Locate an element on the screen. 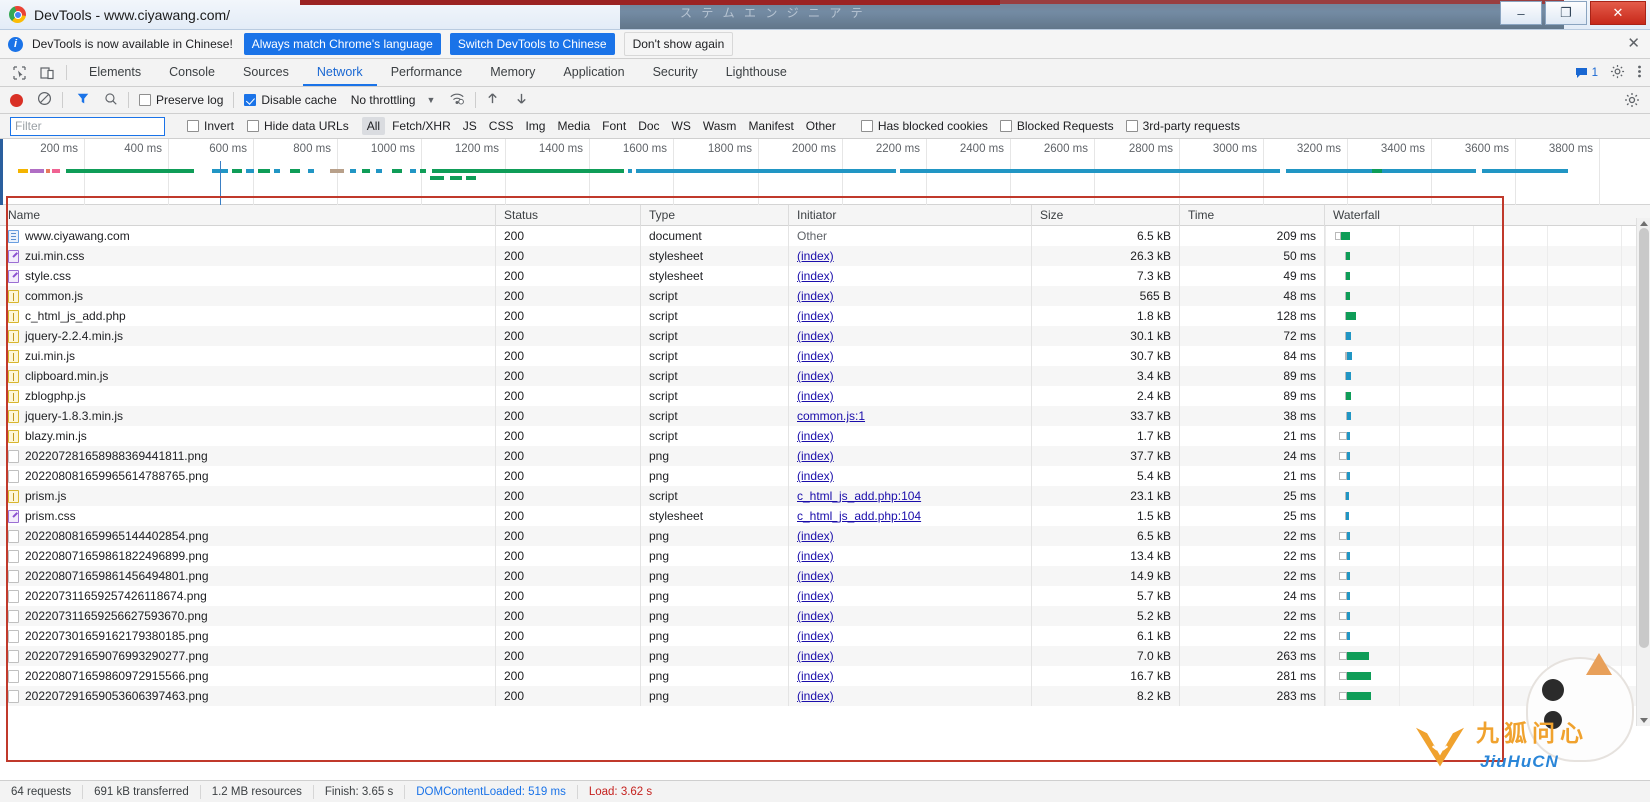 Image resolution: width=1650 pixels, height=802 pixels. close-button: ✕ is located at coordinates (1618, 13).